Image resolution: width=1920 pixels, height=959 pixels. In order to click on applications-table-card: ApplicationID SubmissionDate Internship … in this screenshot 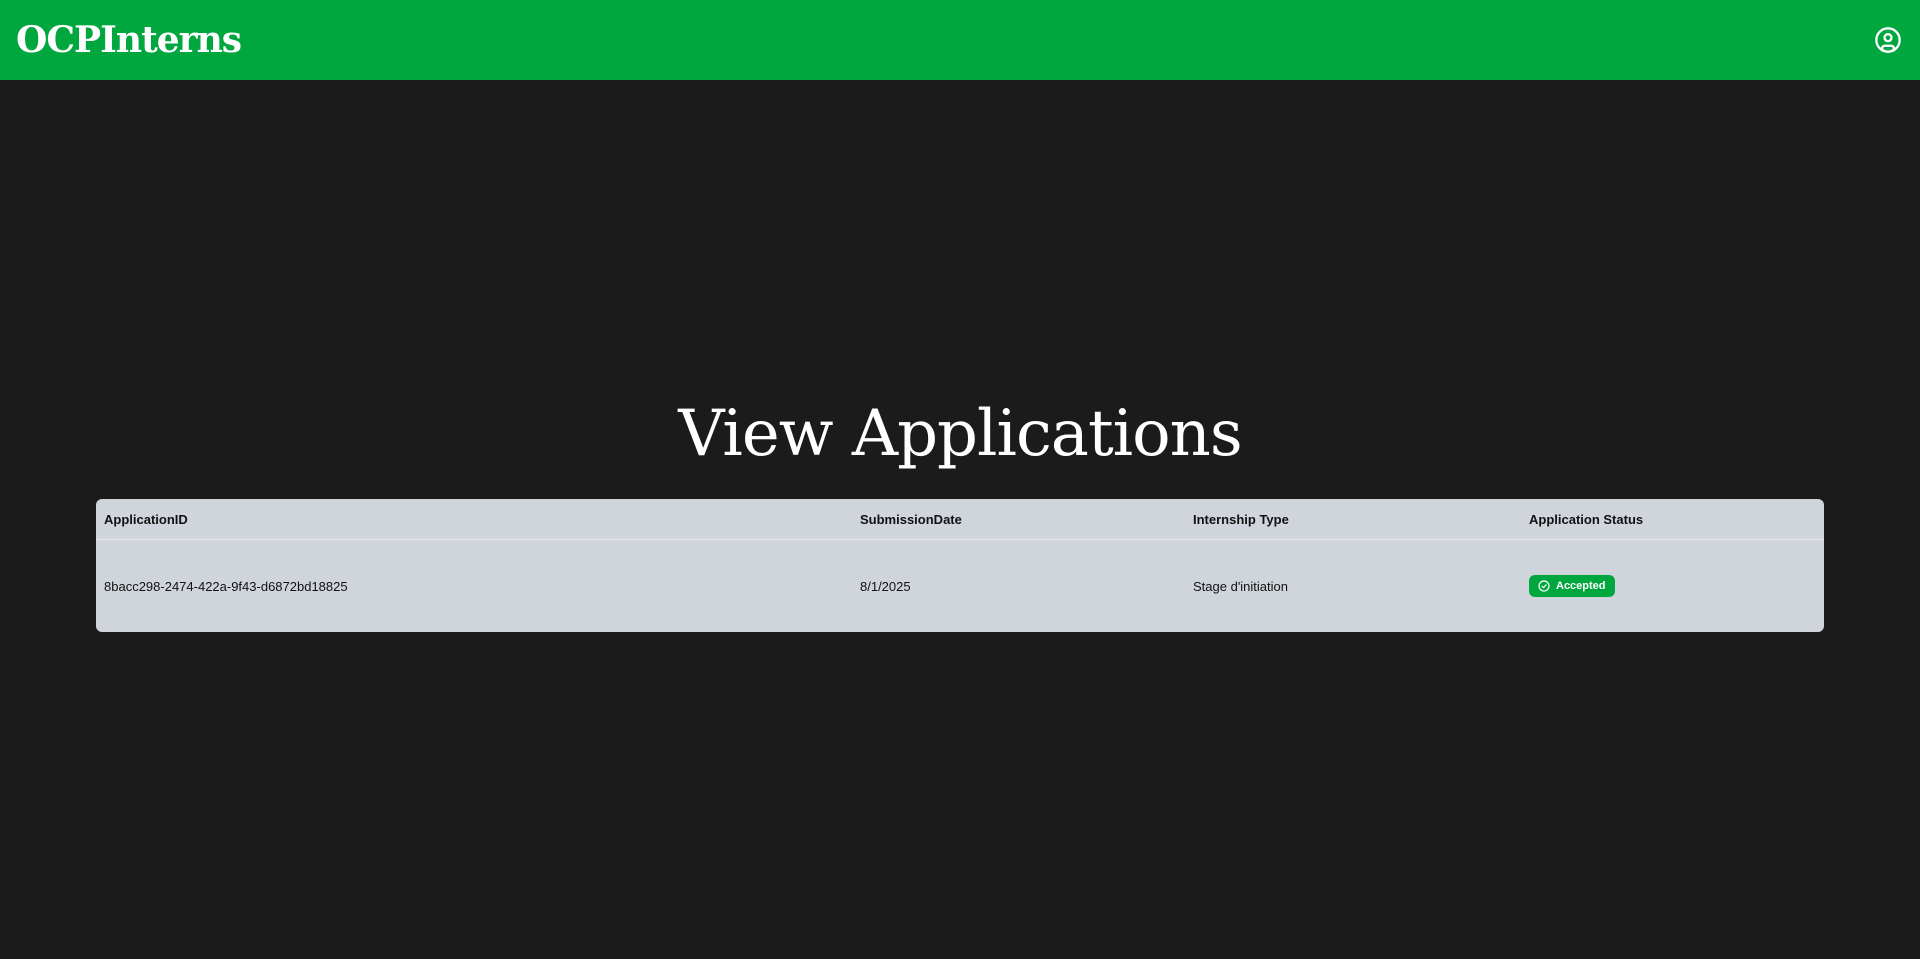, I will do `click(960, 565)`.